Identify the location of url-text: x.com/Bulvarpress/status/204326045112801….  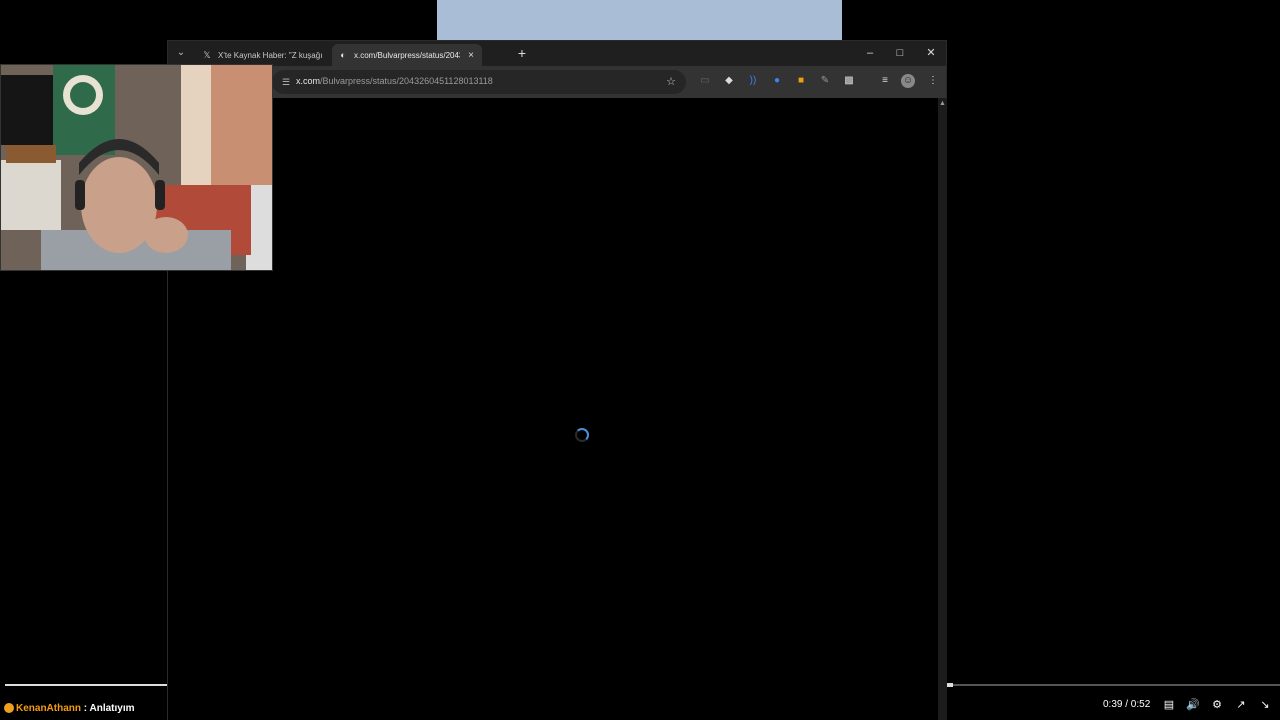
(394, 81).